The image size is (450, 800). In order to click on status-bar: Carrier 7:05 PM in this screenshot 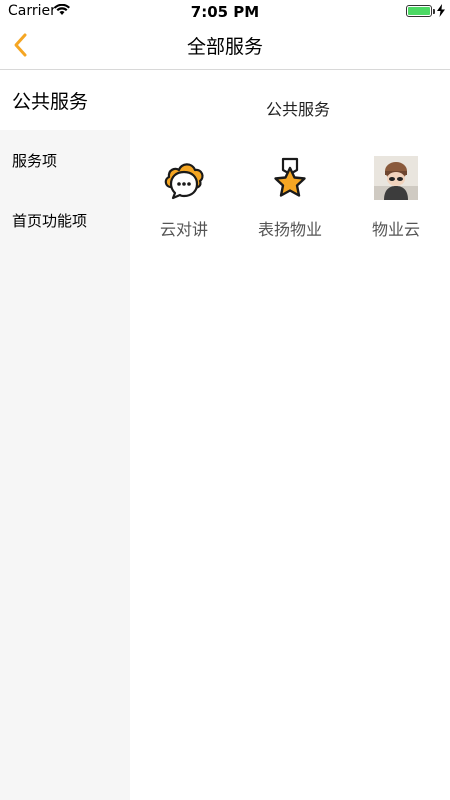, I will do `click(225, 11)`.